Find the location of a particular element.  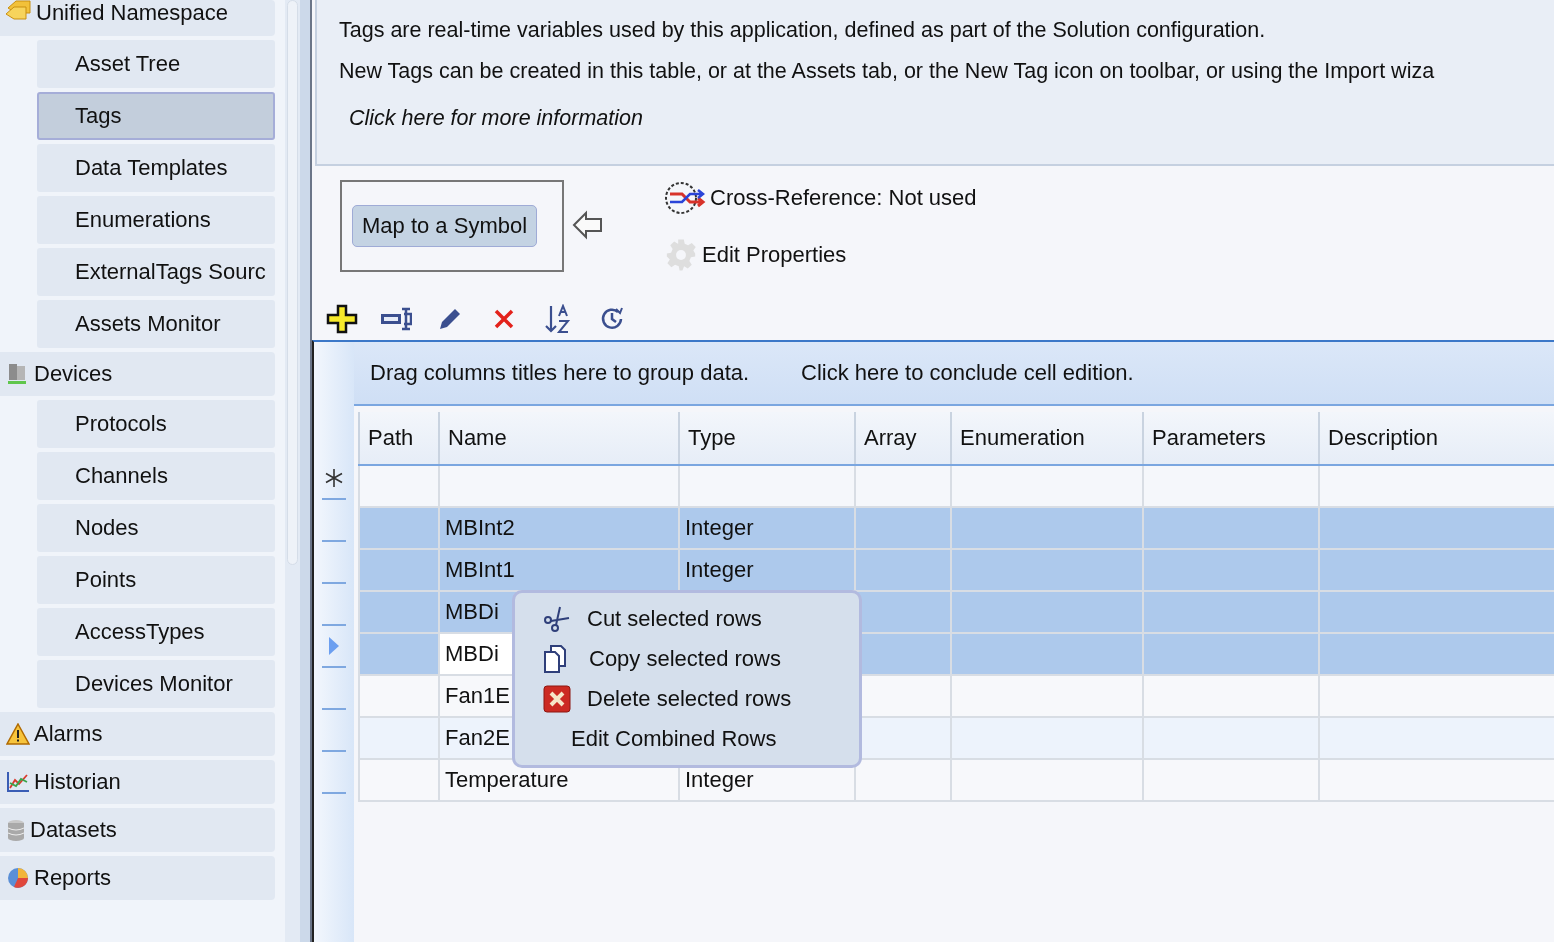

column-header: Enumeration is located at coordinates (1046, 438).